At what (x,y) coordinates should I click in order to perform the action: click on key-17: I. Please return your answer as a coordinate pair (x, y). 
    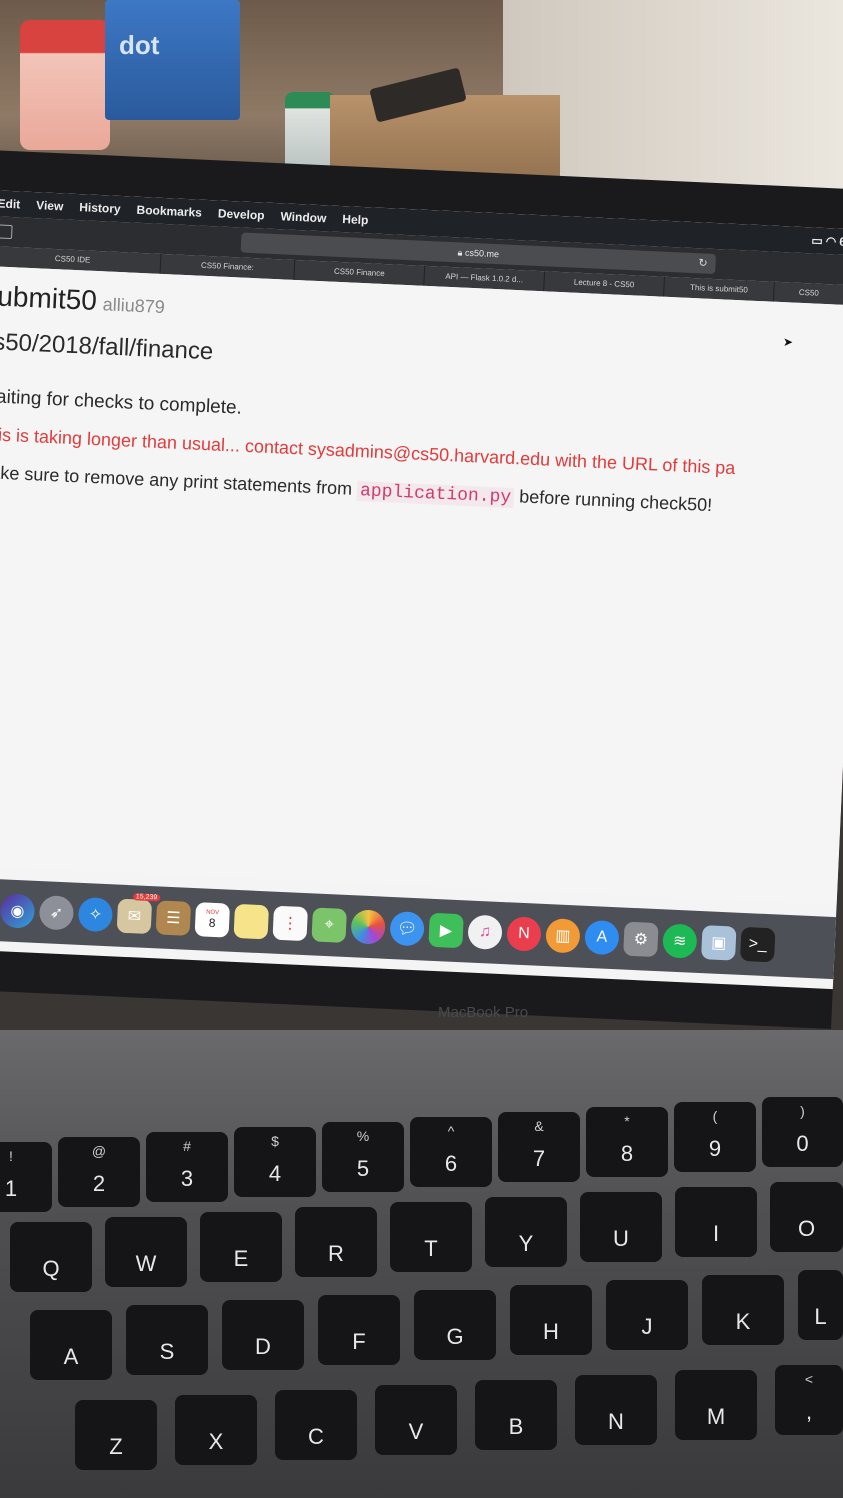
    Looking at the image, I should click on (716, 1222).